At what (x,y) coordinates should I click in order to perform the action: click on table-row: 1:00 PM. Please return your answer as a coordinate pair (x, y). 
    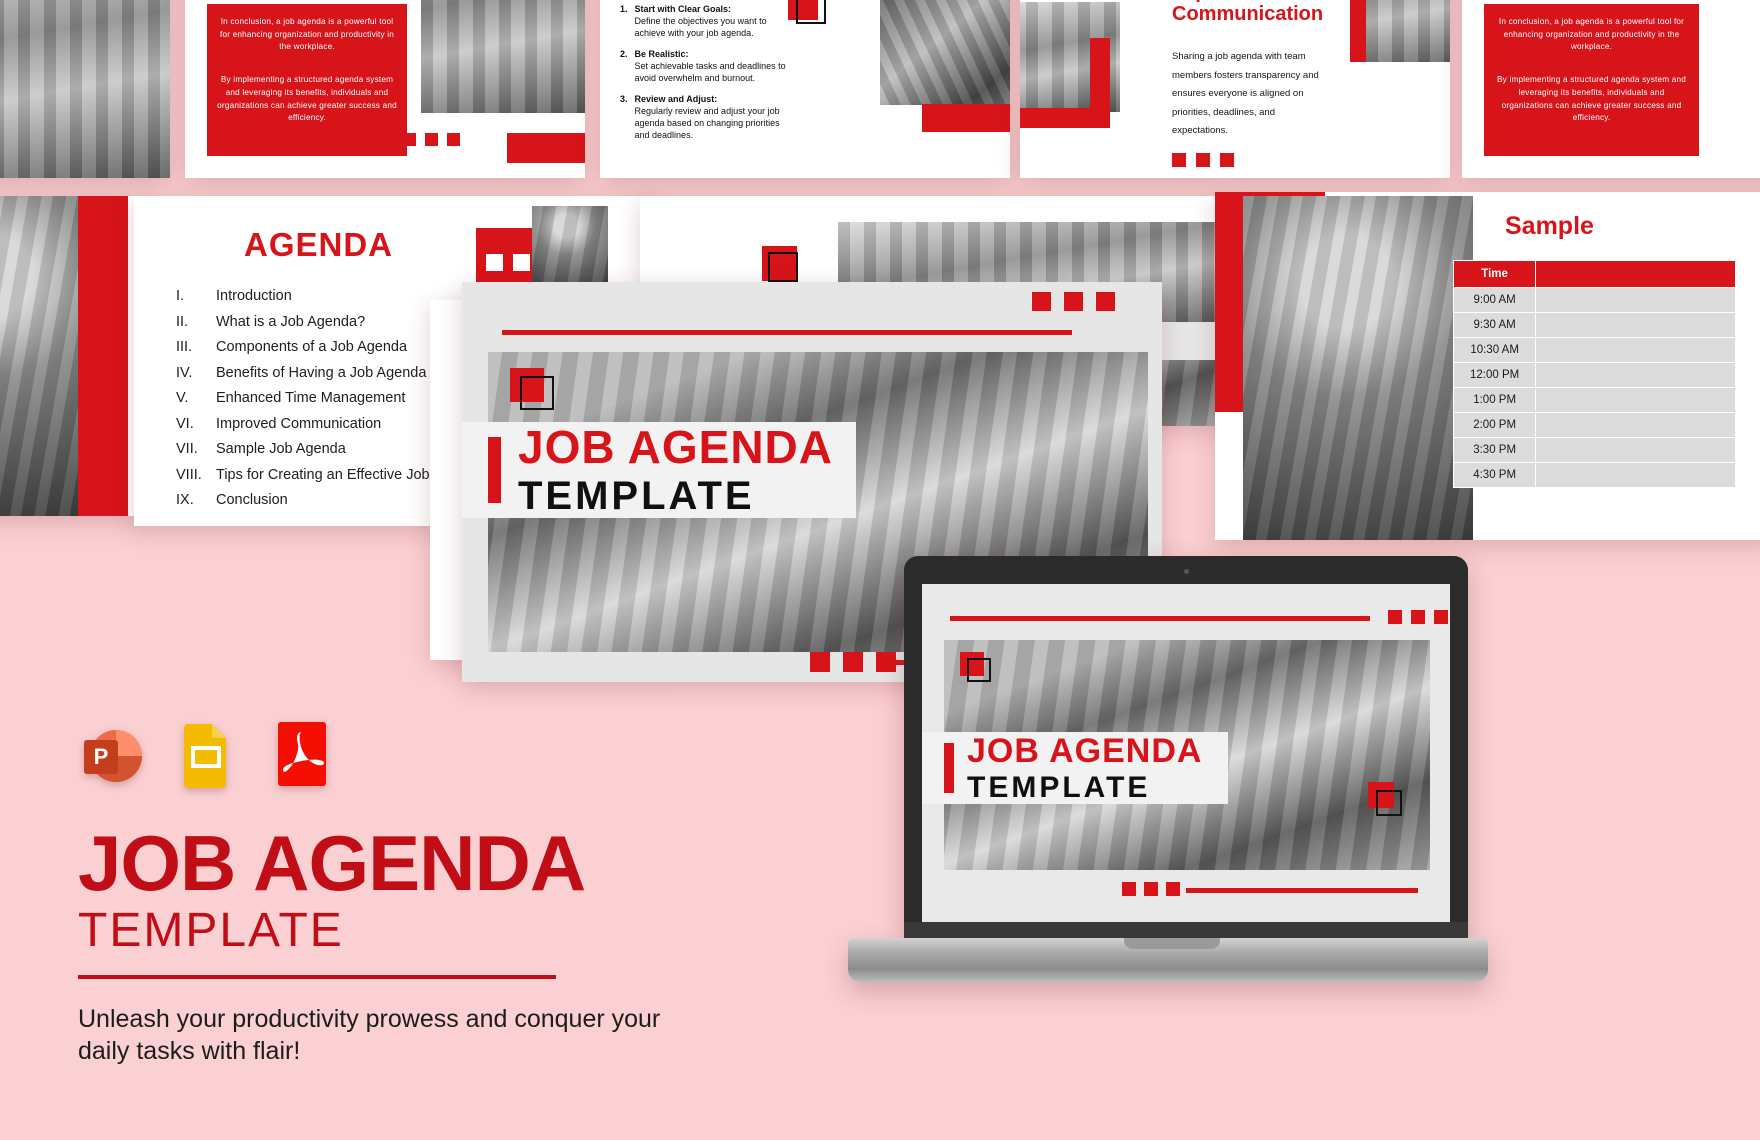
    Looking at the image, I should click on (1594, 400).